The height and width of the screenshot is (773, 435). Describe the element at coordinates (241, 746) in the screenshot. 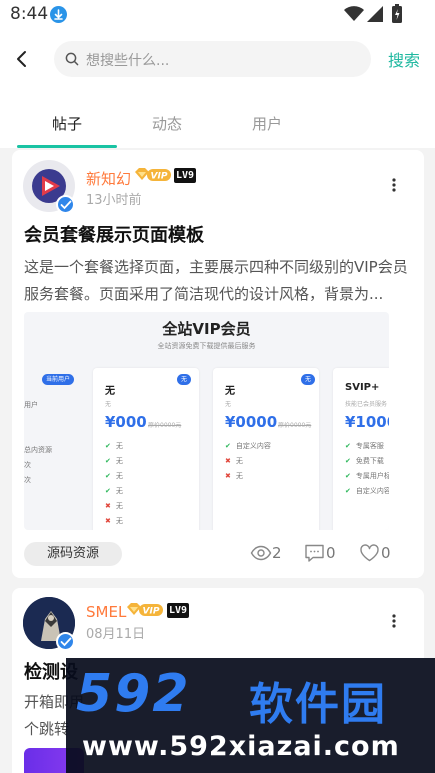

I see `watermark-url: www.592xiazai.com` at that location.